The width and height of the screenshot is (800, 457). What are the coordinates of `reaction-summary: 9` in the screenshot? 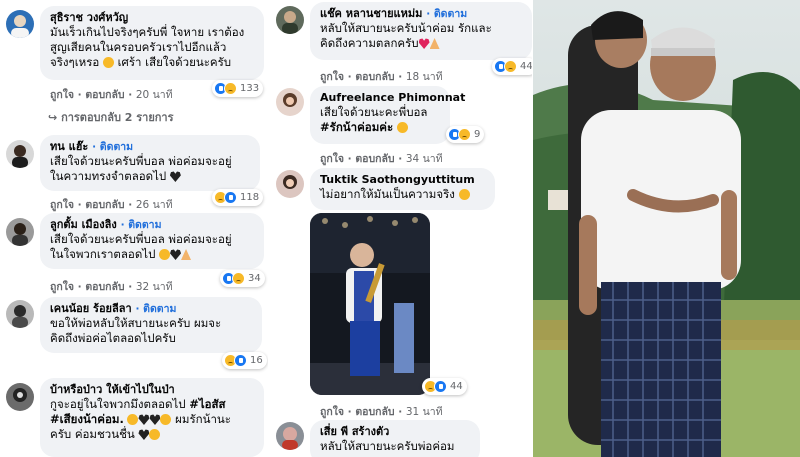 It's located at (465, 134).